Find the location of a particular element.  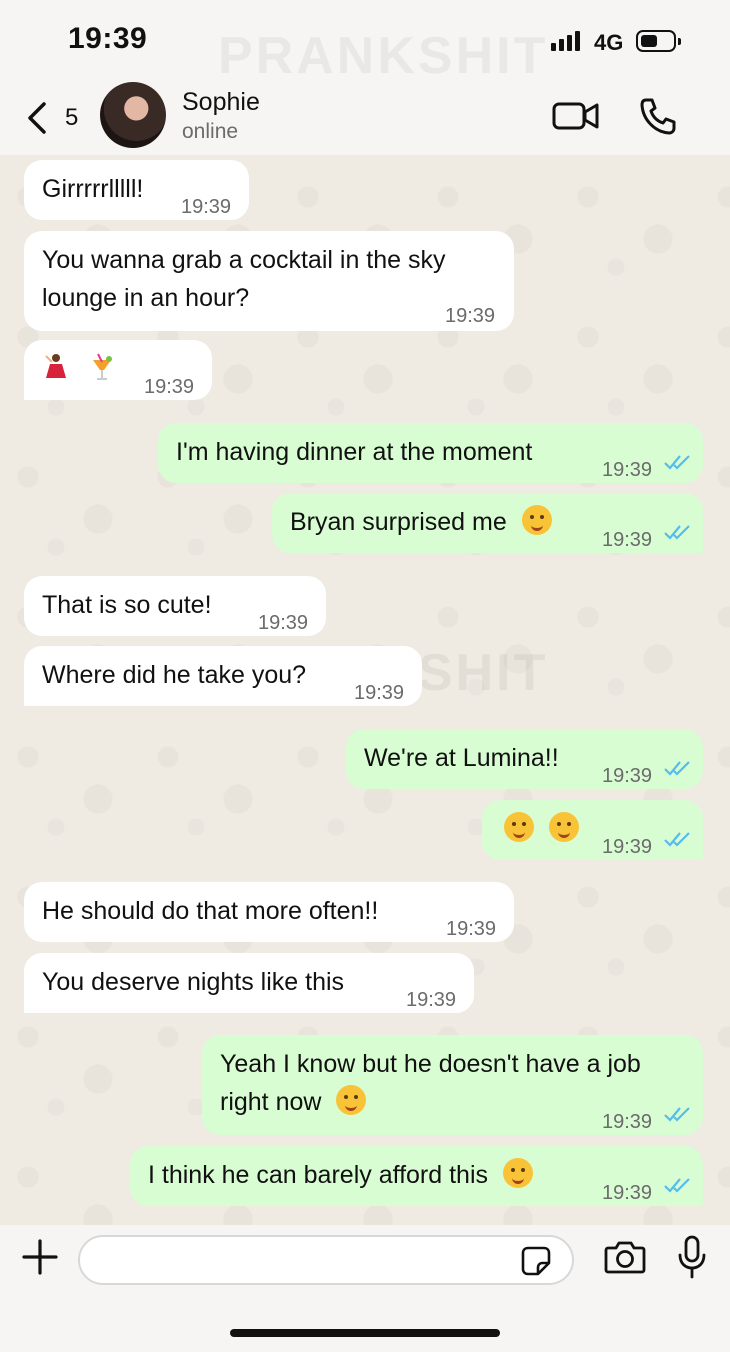

message-text-line: lounge in an hour? is located at coordinates (146, 298).